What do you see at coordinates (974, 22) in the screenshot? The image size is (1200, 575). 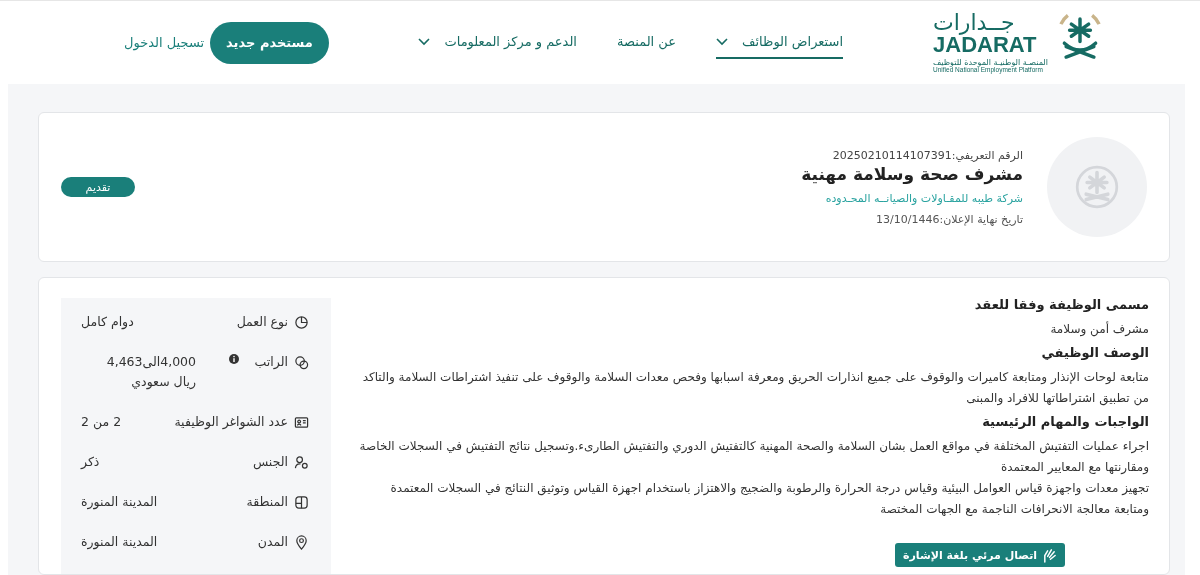 I see `logo-arabic-wordmark: جــدارات` at bounding box center [974, 22].